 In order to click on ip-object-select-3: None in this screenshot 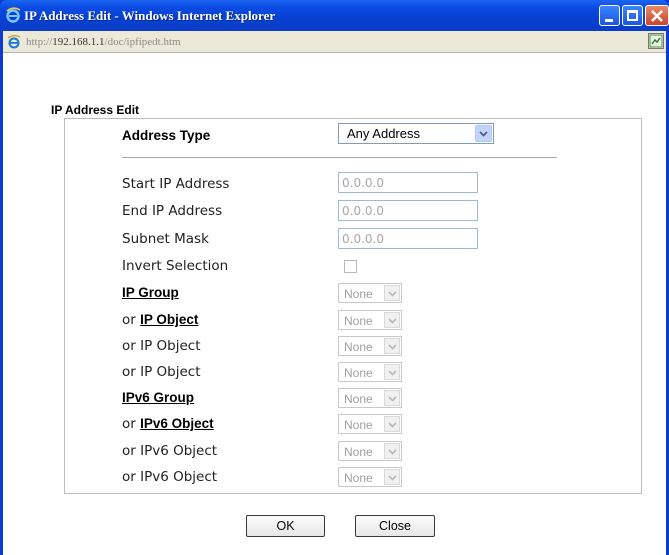, I will do `click(370, 372)`.